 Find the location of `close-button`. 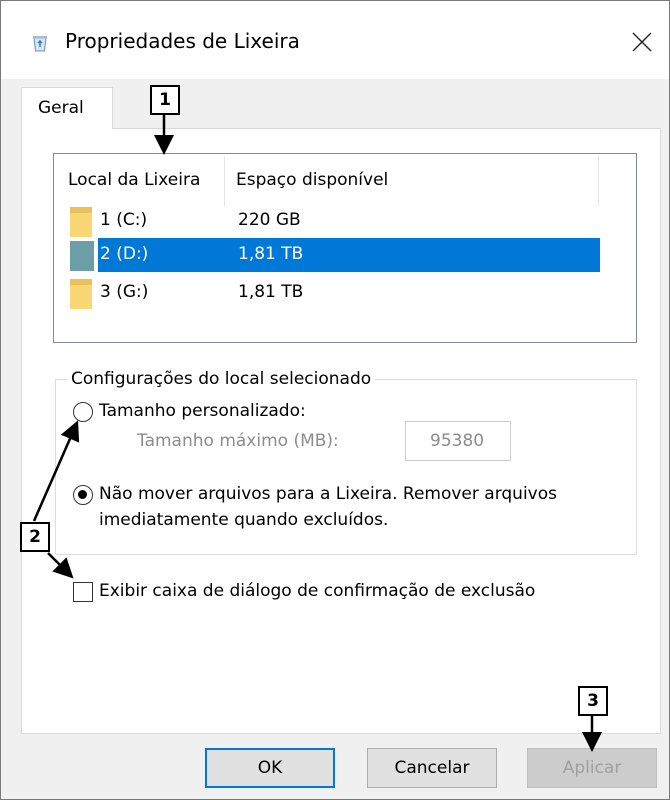

close-button is located at coordinates (642, 42).